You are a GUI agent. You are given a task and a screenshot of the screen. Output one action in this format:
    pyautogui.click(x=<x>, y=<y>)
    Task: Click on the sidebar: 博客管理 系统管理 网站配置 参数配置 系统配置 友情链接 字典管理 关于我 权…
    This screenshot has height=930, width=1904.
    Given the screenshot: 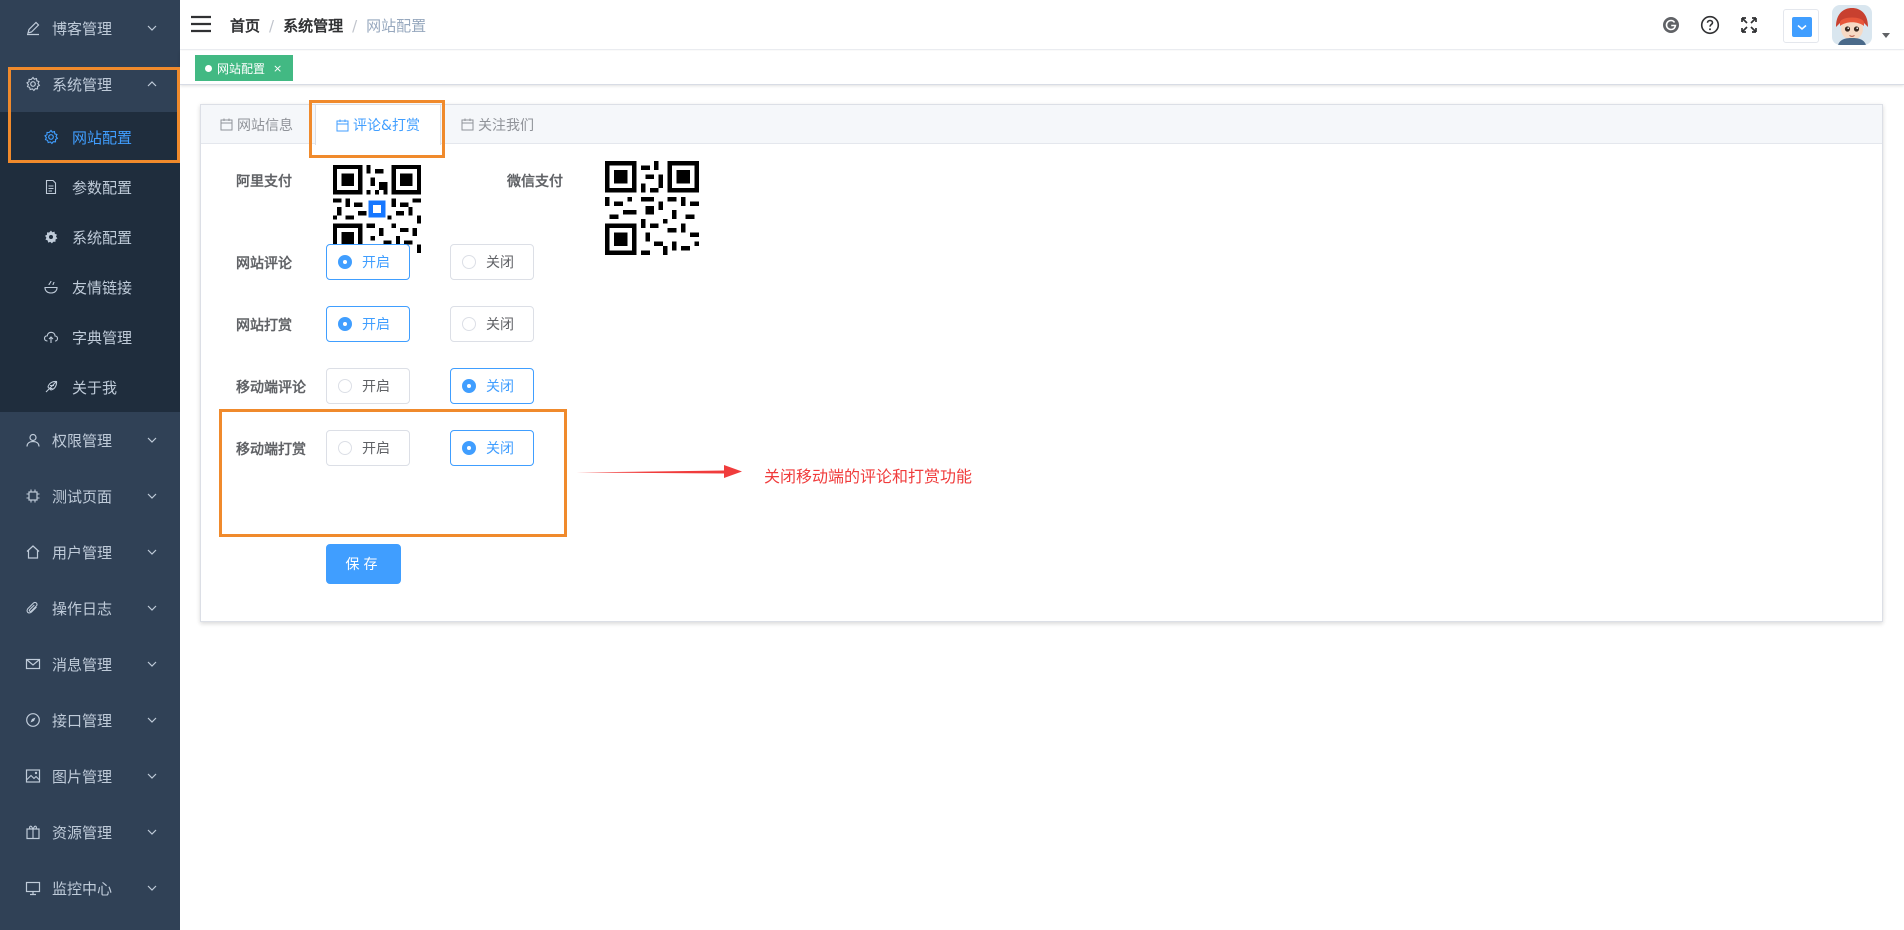 What is the action you would take?
    pyautogui.click(x=90, y=465)
    